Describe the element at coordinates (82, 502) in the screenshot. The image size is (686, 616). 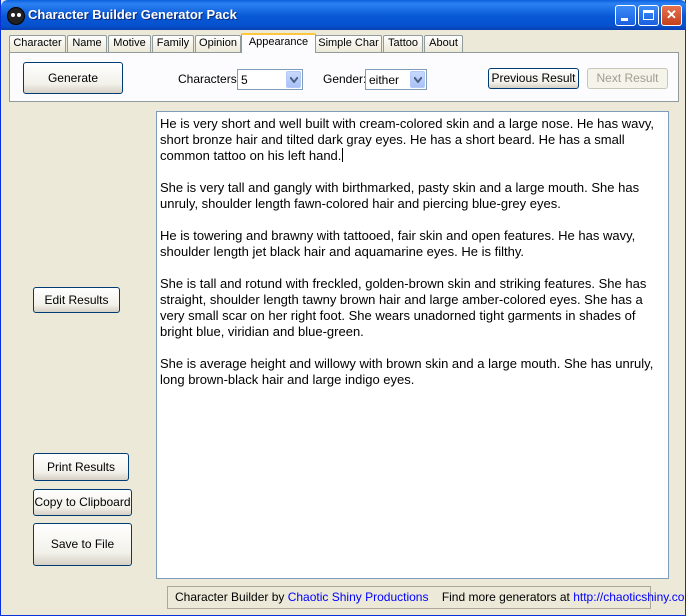
I see `copy-to-clipboard-button: Copy to Clipboard` at that location.